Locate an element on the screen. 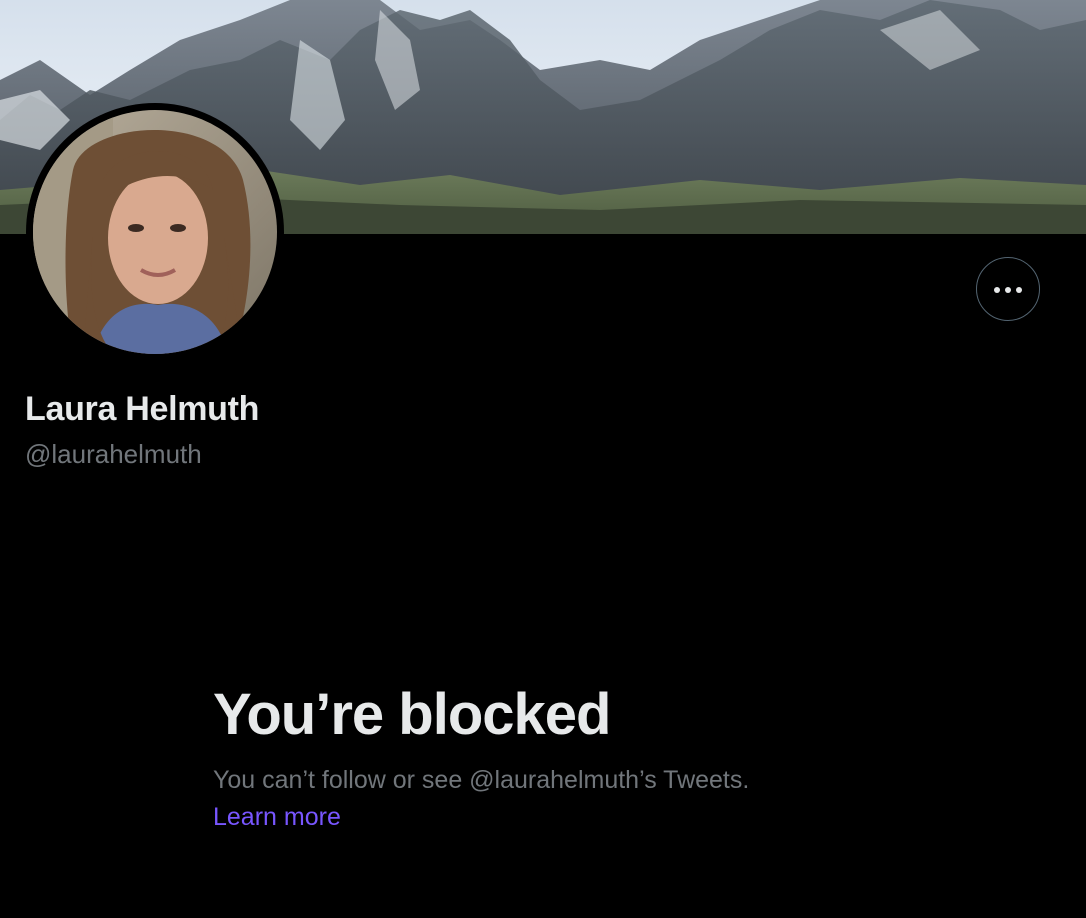 The width and height of the screenshot is (1086, 918). learn-more-link: Learn more is located at coordinates (277, 817).